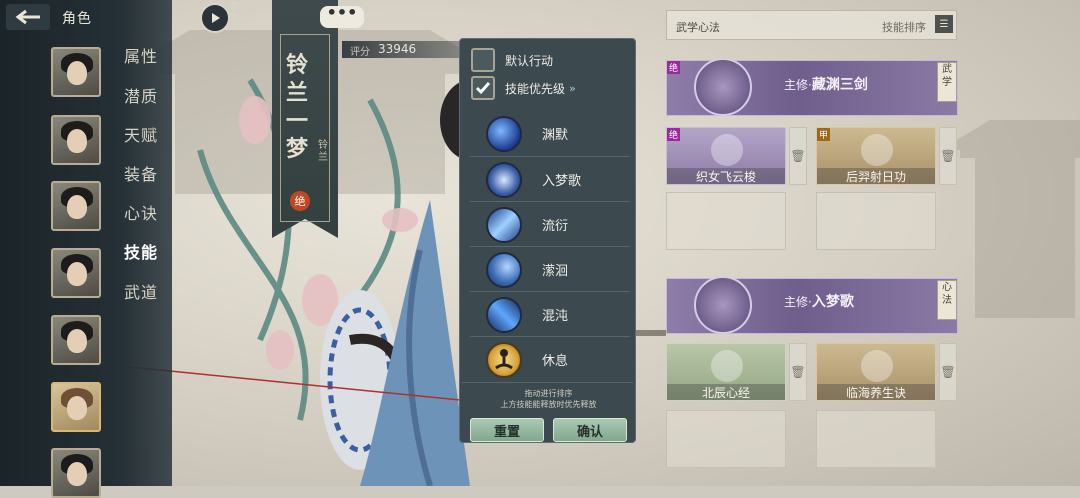 This screenshot has height=498, width=1080. Describe the element at coordinates (504, 314) in the screenshot. I see `blade-strike-icon` at that location.